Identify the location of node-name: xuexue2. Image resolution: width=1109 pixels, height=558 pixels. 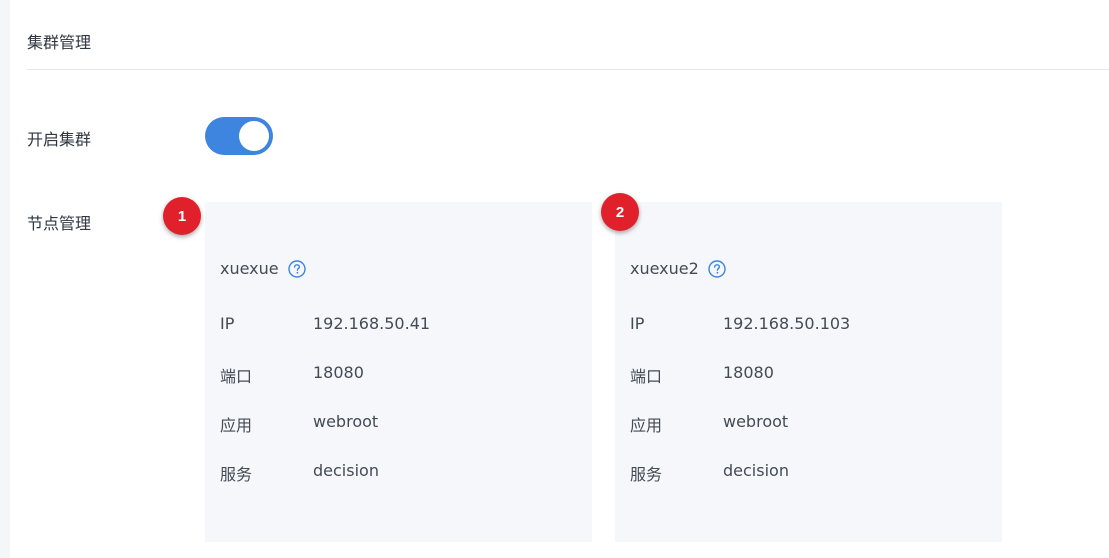
(664, 268).